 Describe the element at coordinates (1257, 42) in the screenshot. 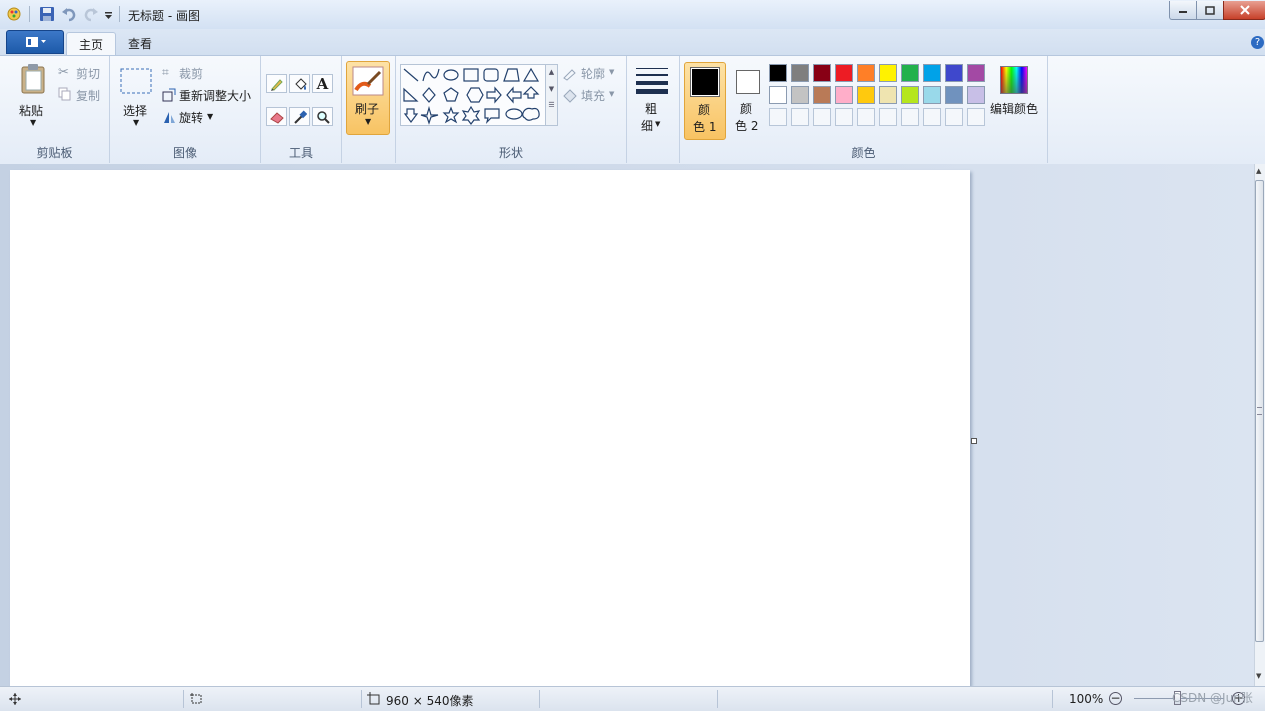

I see `help-icon: ?` at that location.